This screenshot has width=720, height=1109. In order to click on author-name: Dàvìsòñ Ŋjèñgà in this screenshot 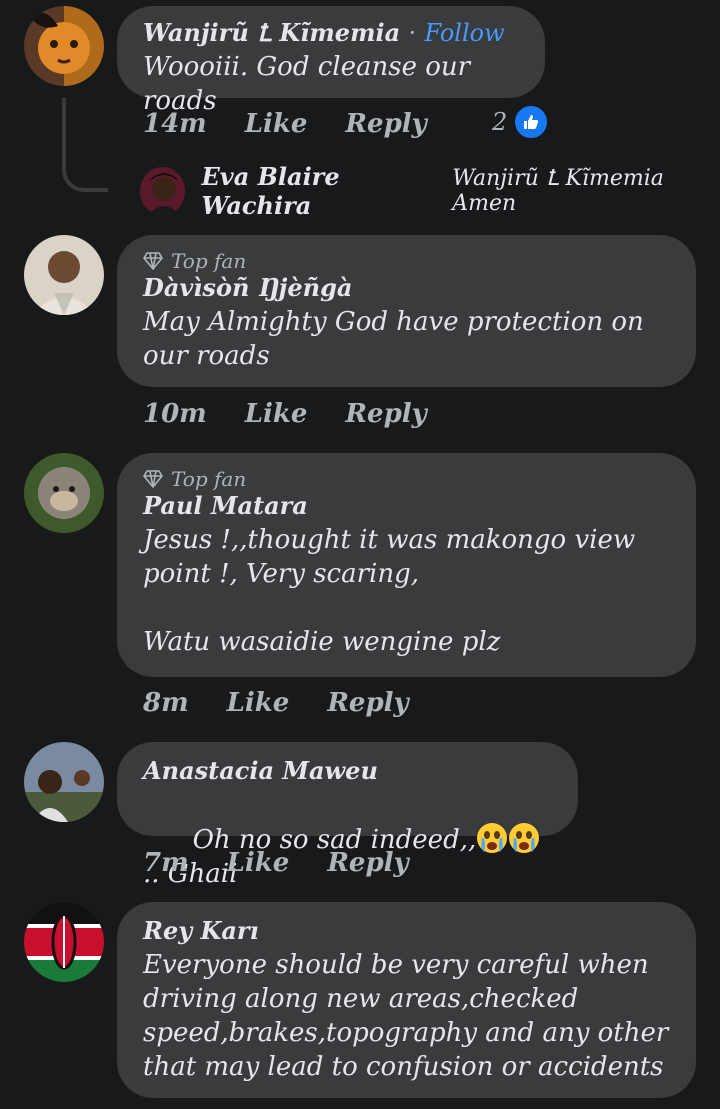, I will do `click(406, 288)`.